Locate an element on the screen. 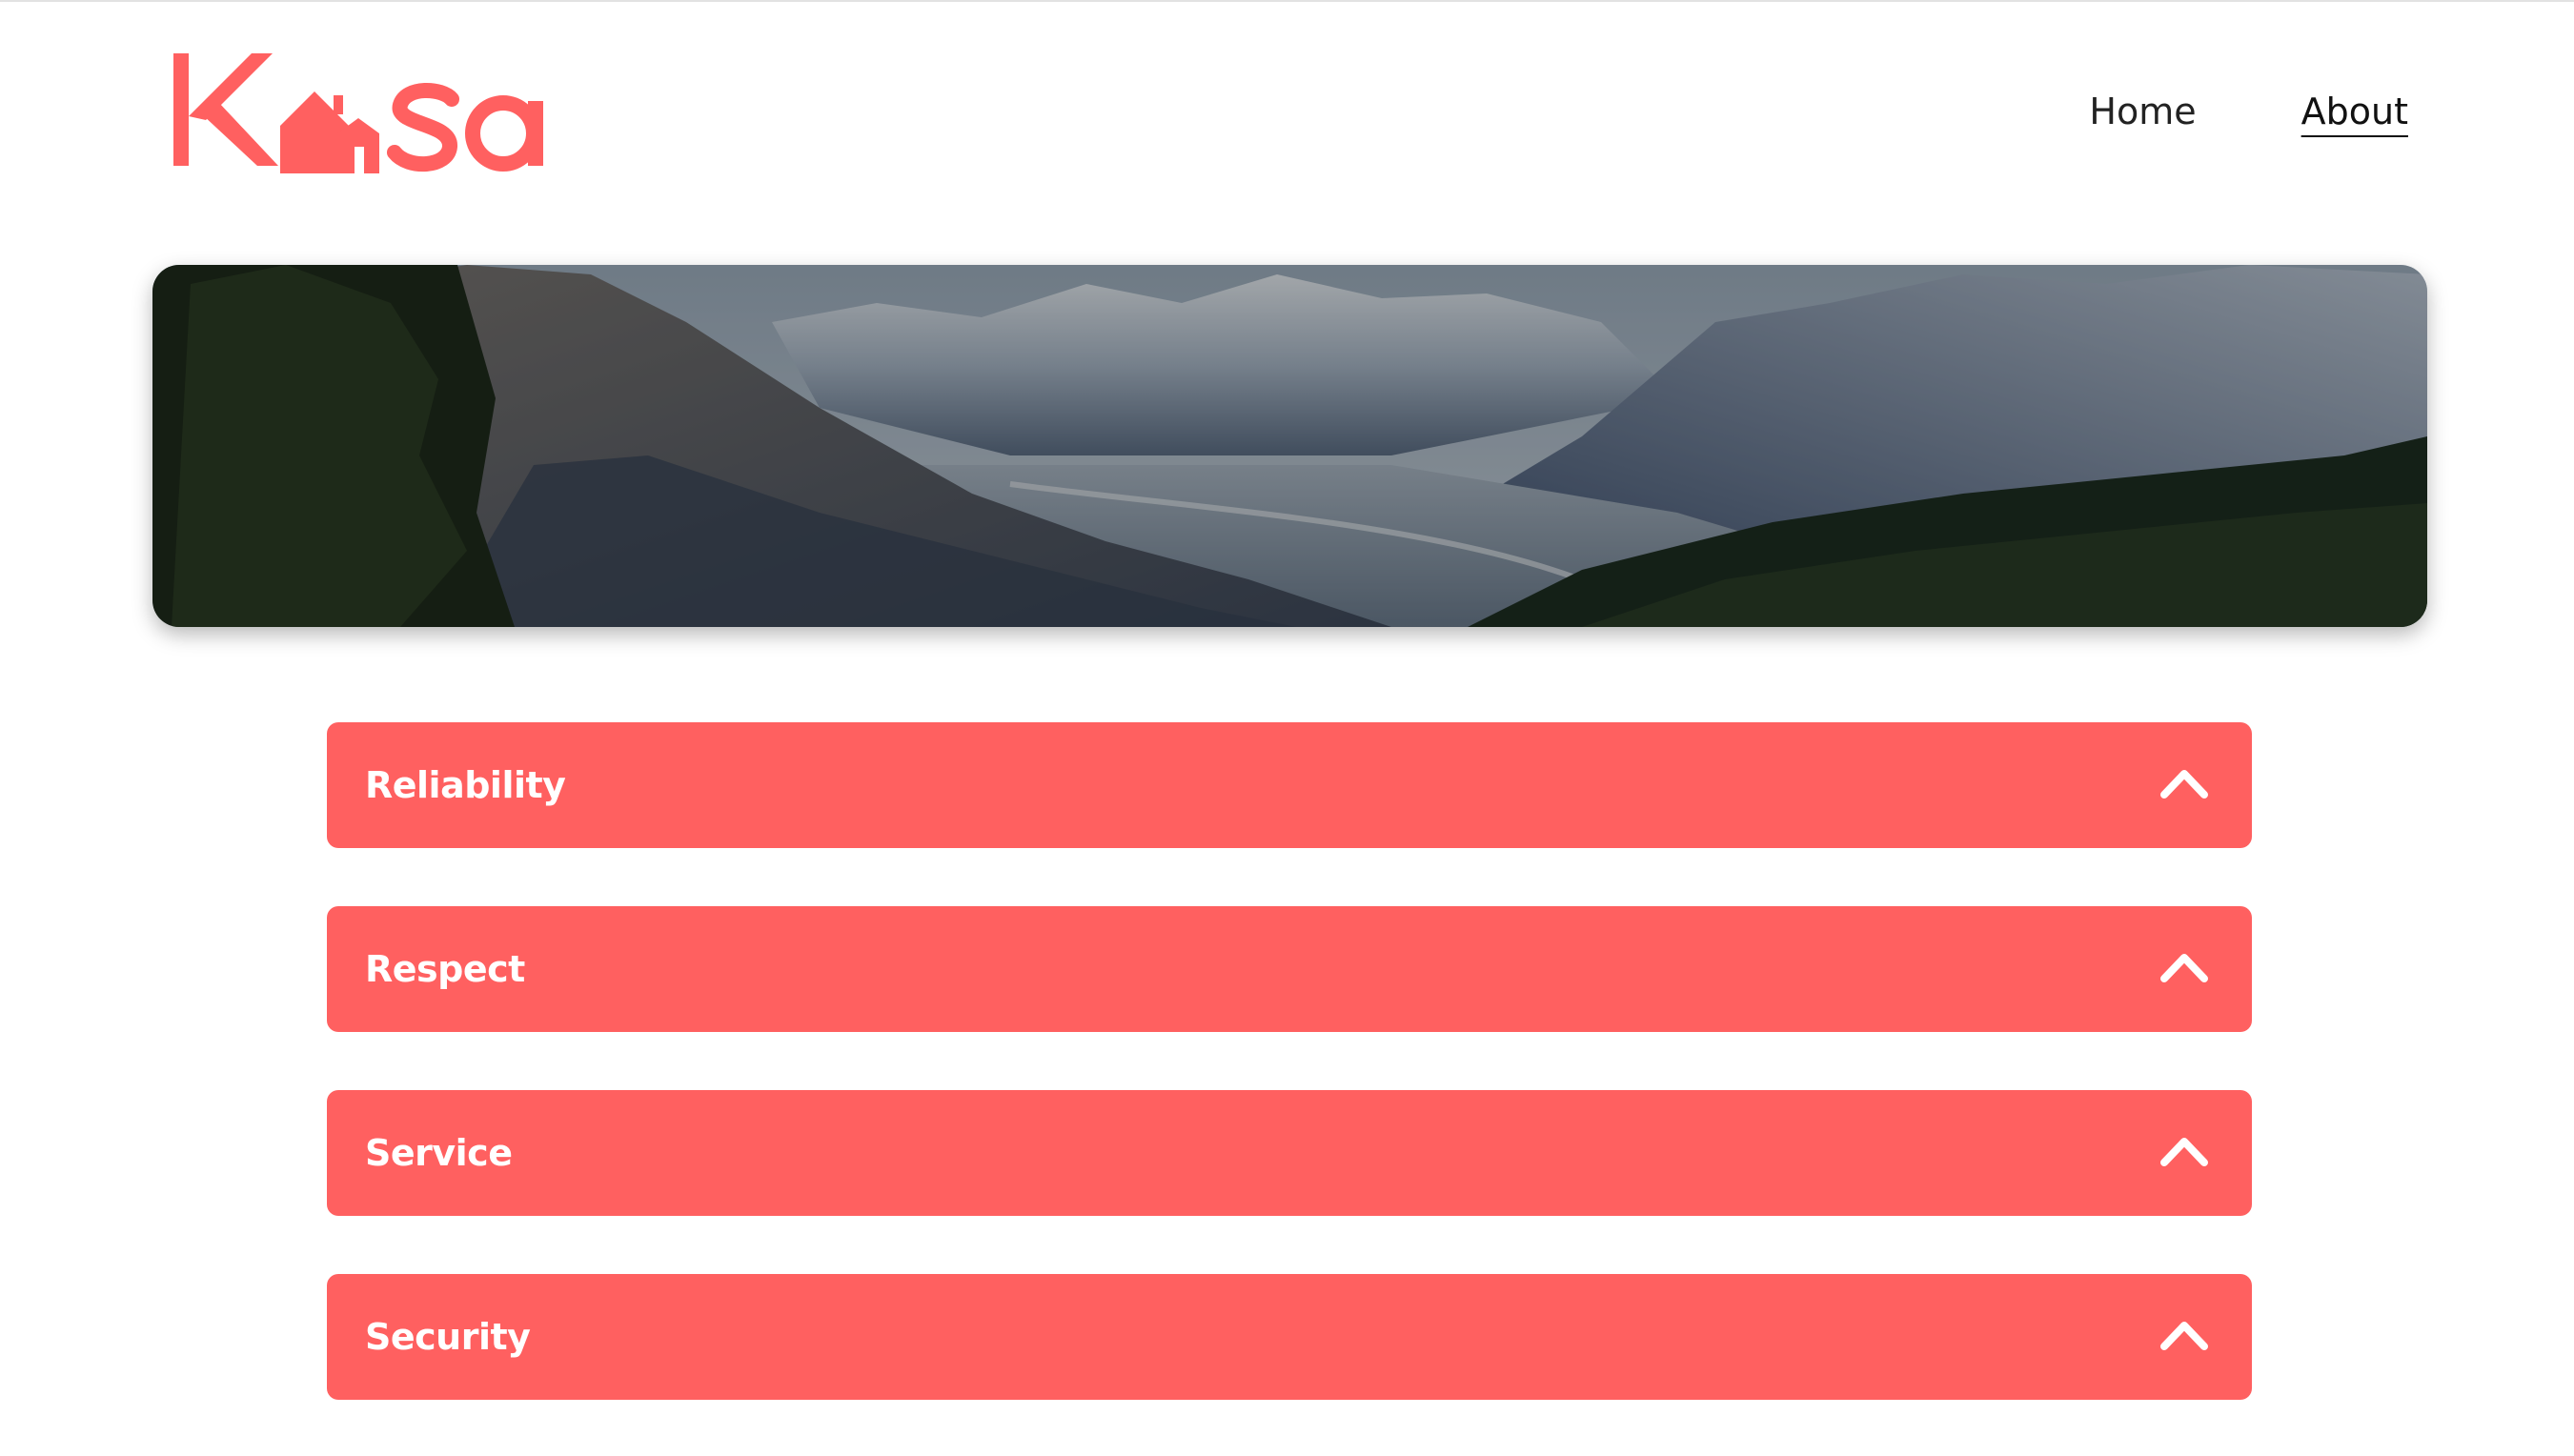  collapse-title: Respect is located at coordinates (445, 969).